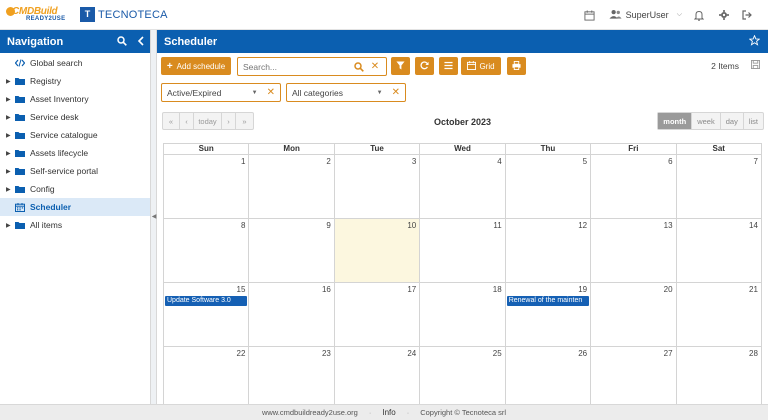 Image resolution: width=768 pixels, height=420 pixels. I want to click on view-list-button: list, so click(753, 121).